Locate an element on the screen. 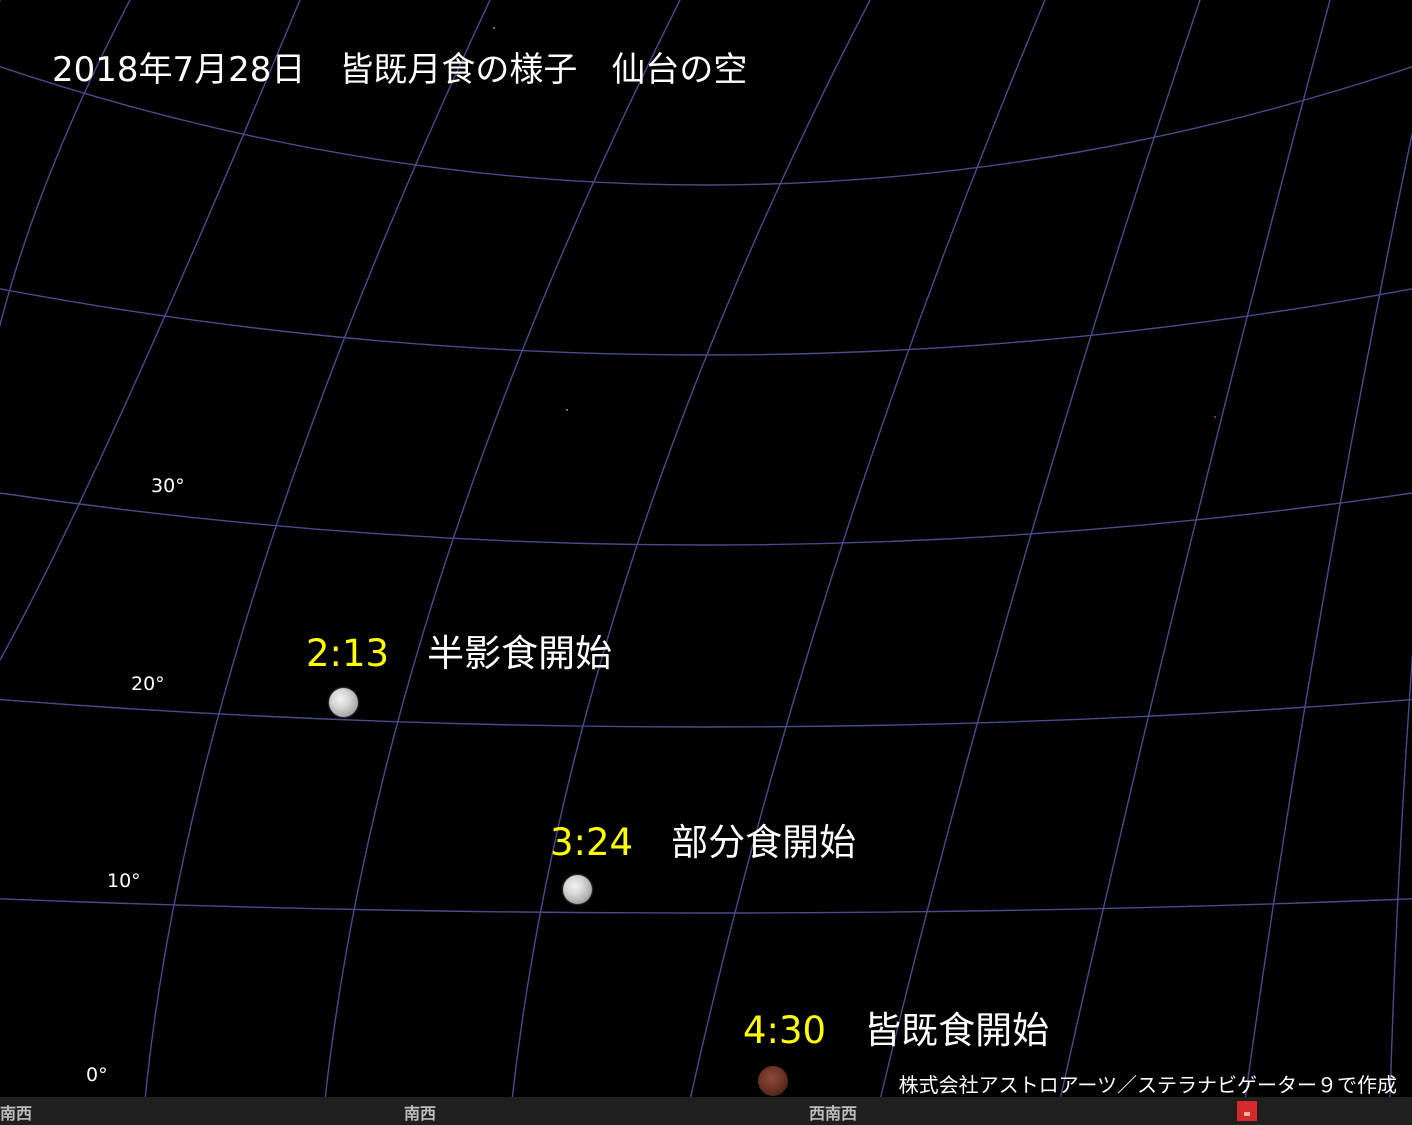  horizon-bar is located at coordinates (706, 1111).